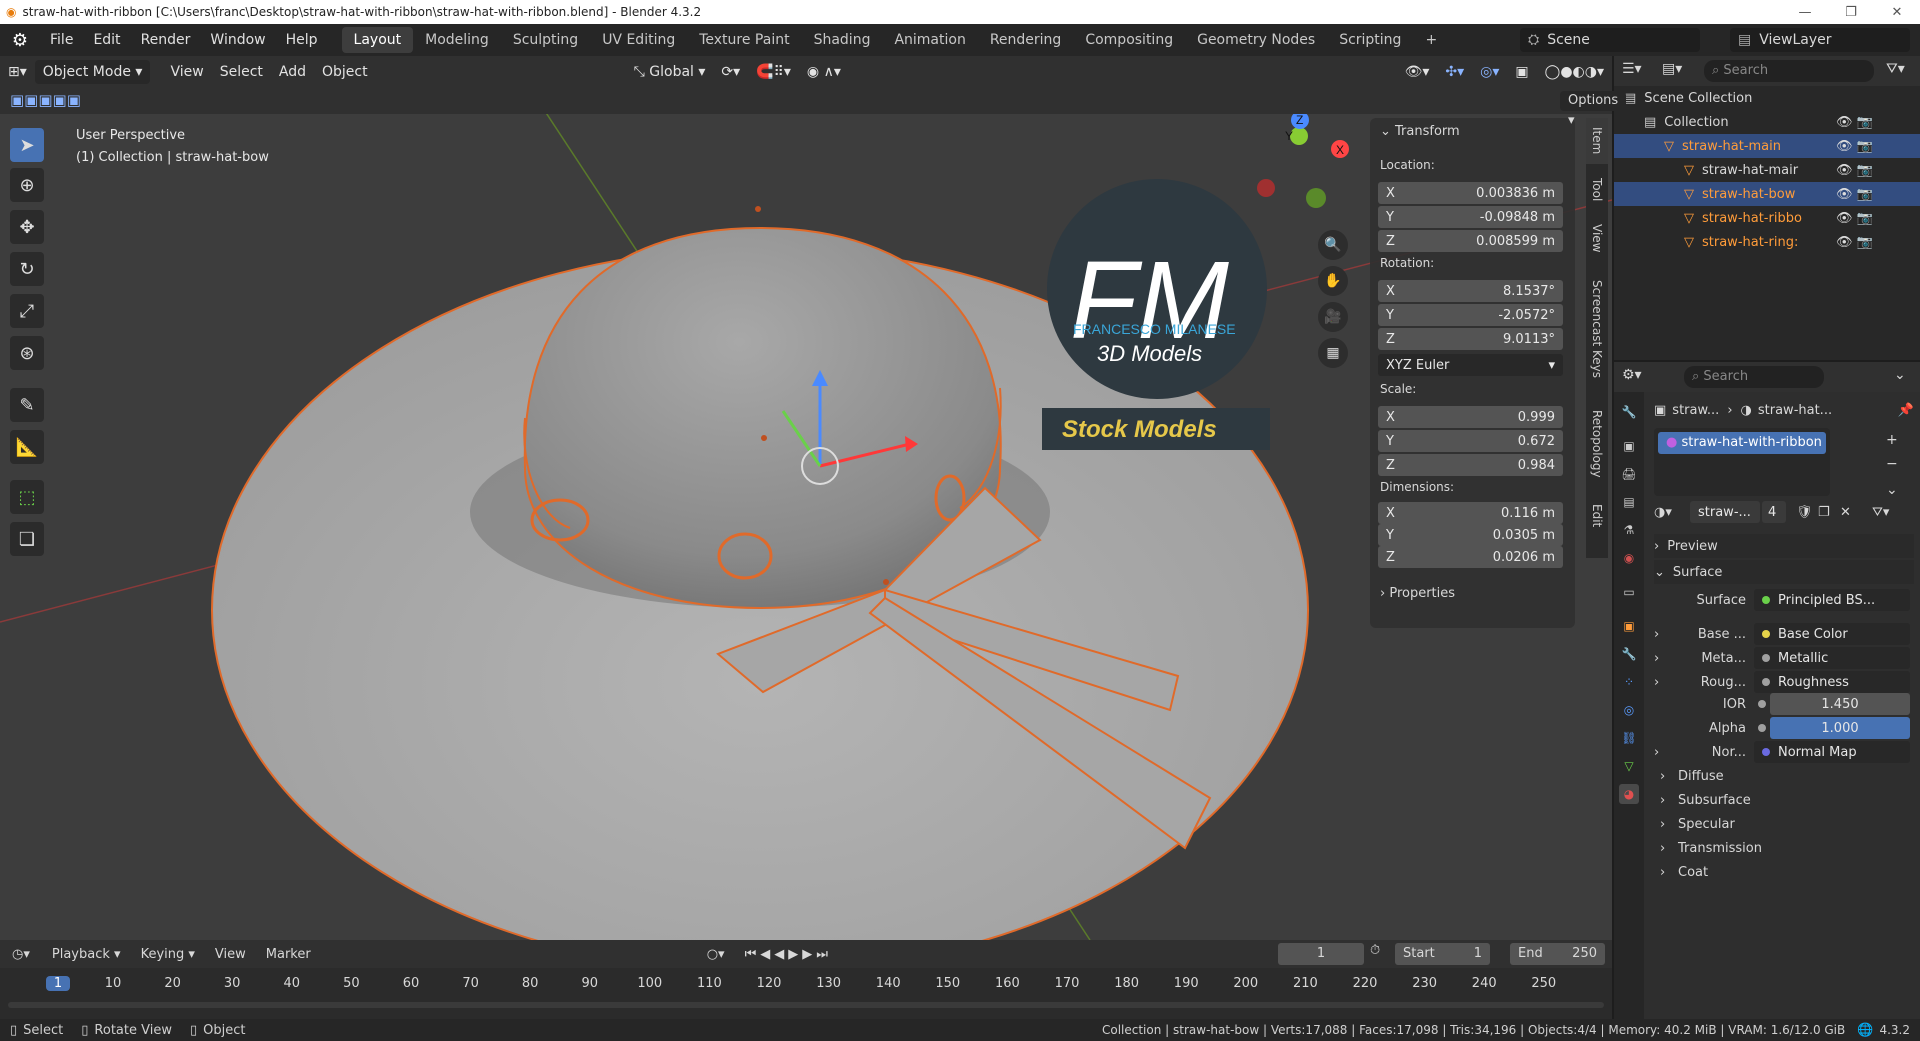  Describe the element at coordinates (27, 185) in the screenshot. I see `cursor-tool: ⊕` at that location.